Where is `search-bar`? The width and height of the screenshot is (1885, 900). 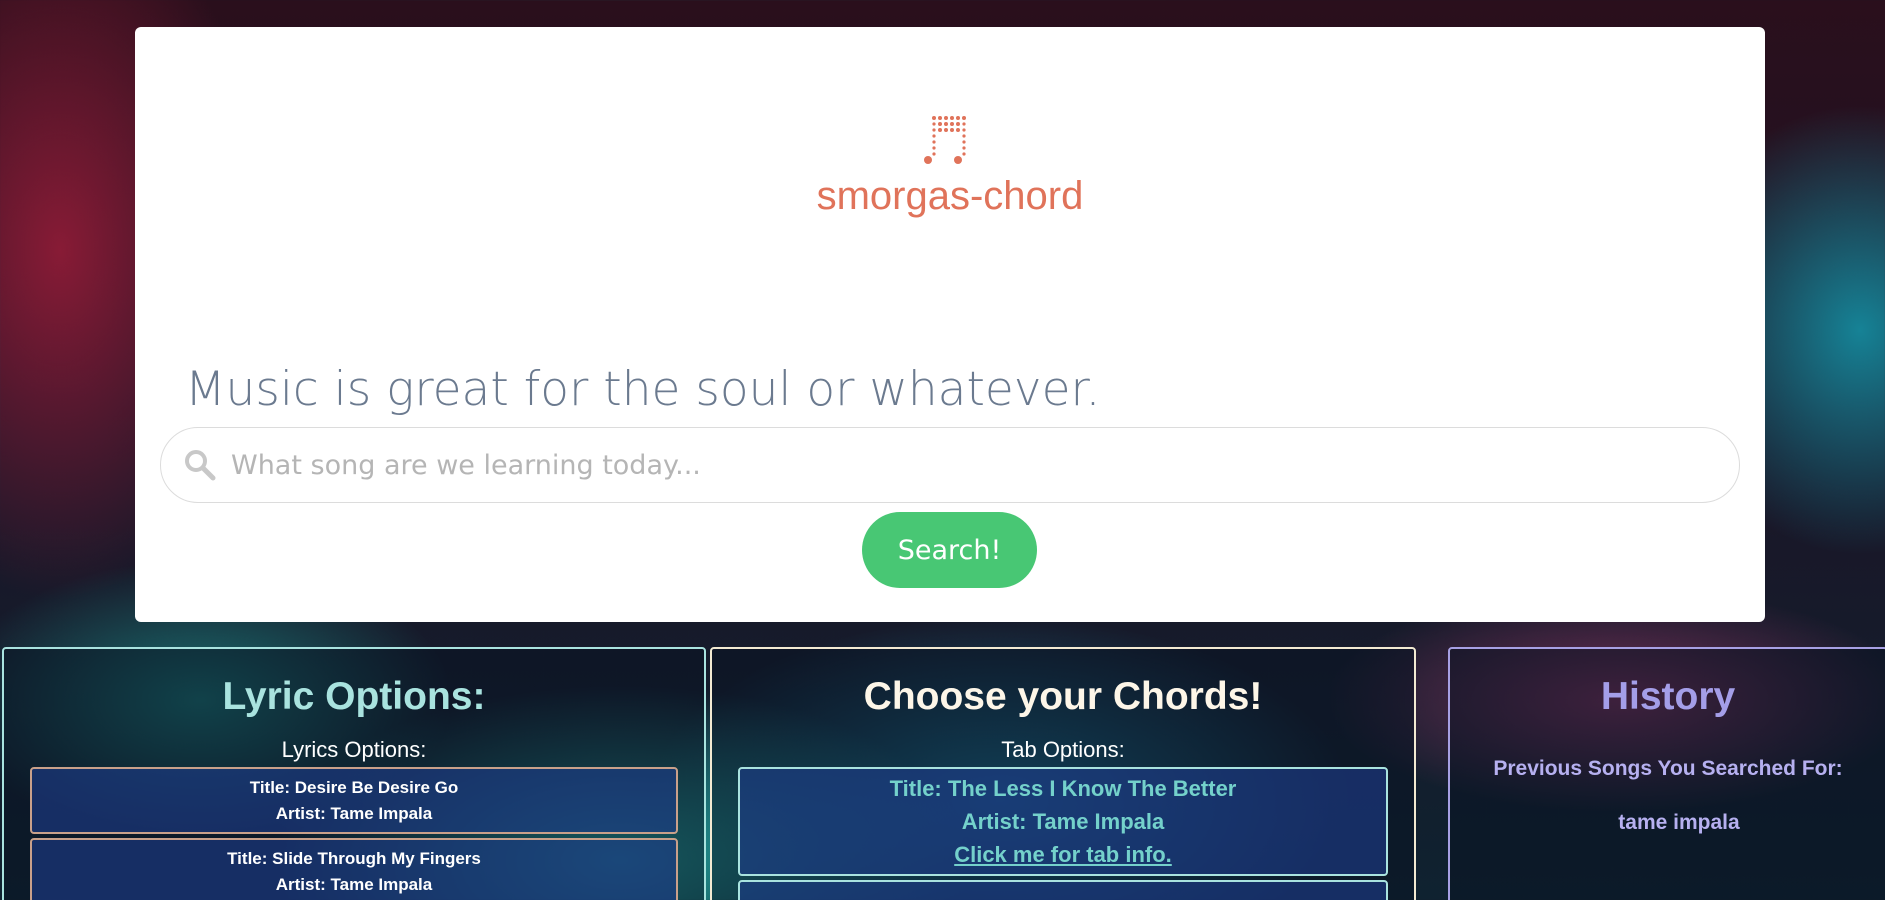
search-bar is located at coordinates (950, 465).